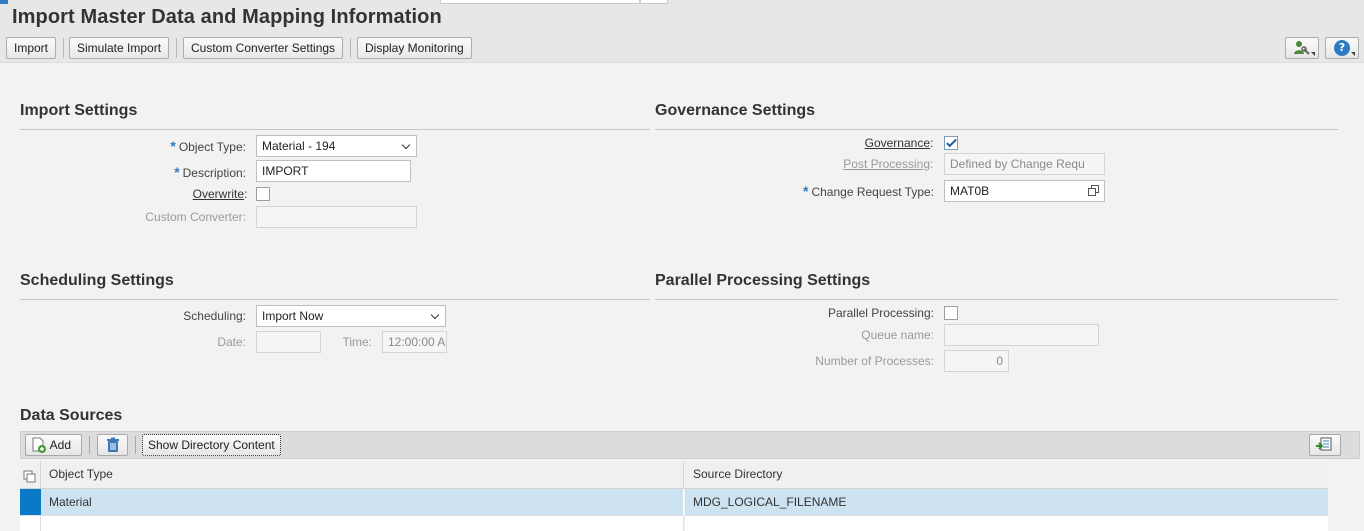  Describe the element at coordinates (1093, 190) in the screenshot. I see `value-help-icon` at that location.